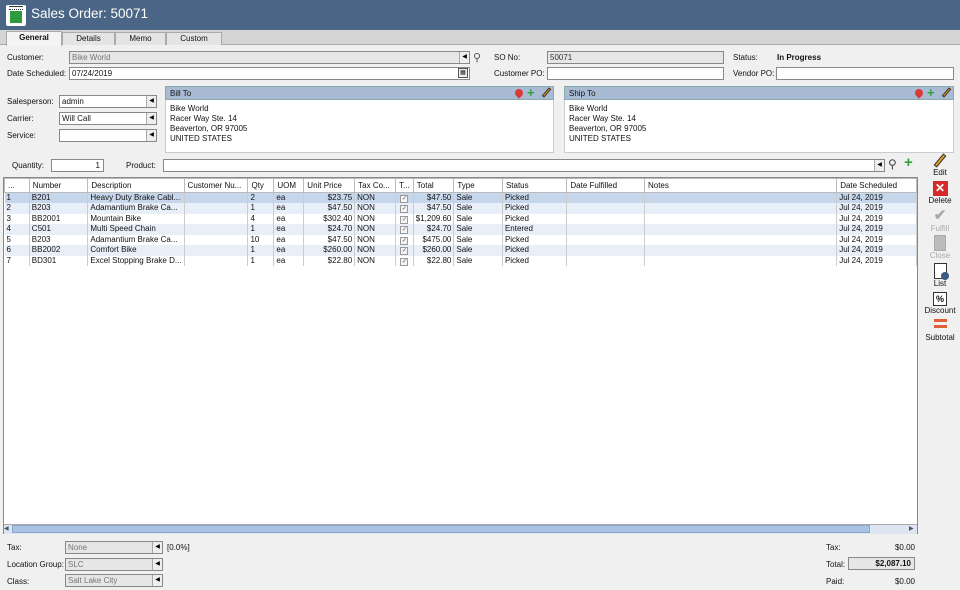 The image size is (960, 590). I want to click on tab-custom: Custom, so click(194, 38).